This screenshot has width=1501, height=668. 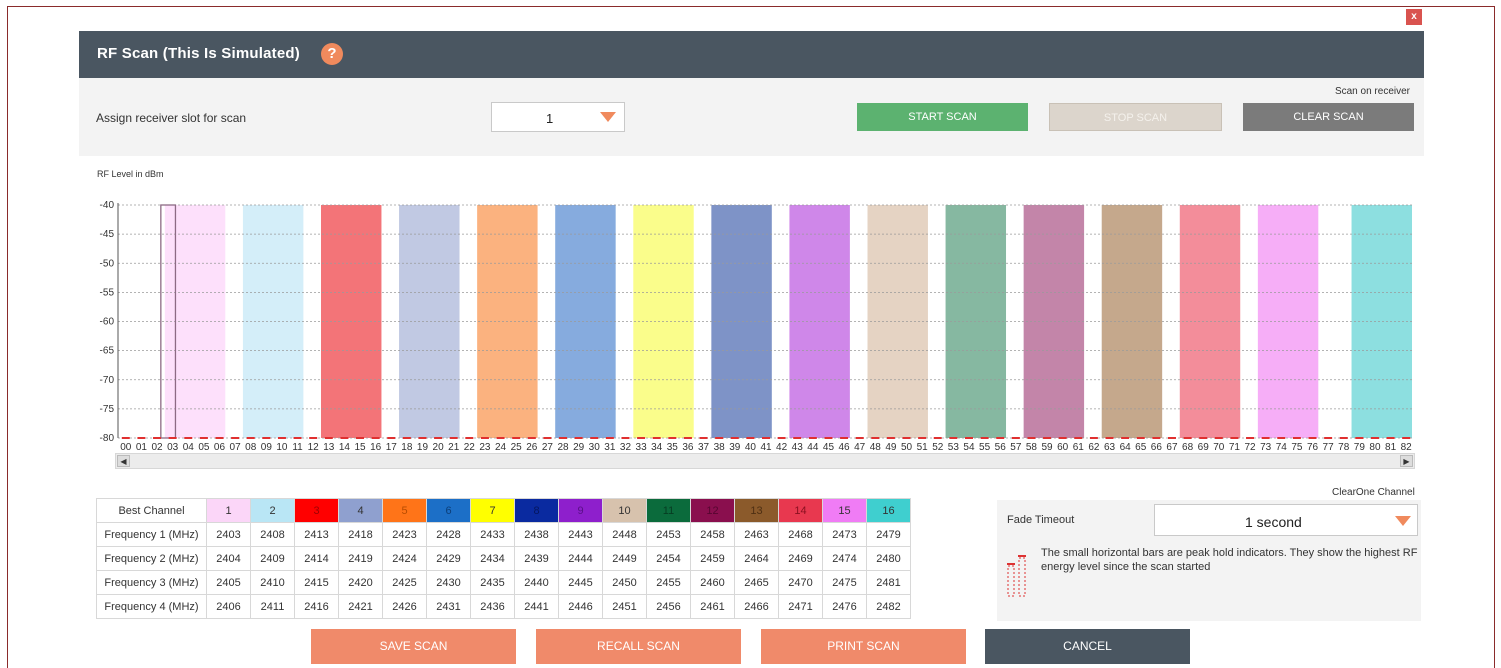 I want to click on x-tick-label: 43, so click(x=798, y=447).